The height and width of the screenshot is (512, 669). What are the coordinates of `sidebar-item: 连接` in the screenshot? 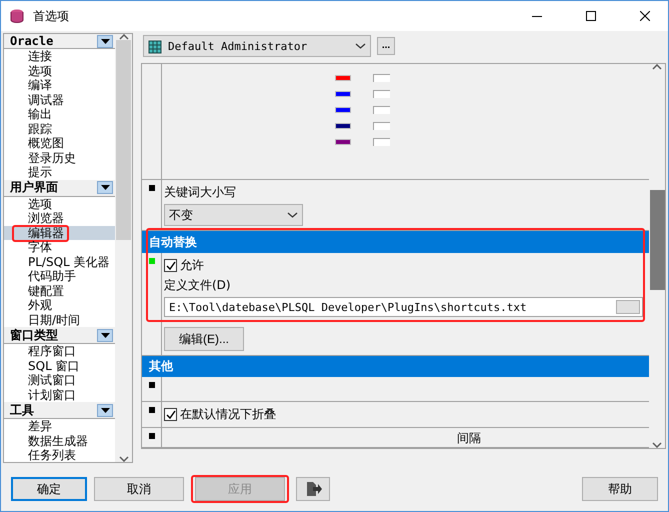 It's located at (59, 56).